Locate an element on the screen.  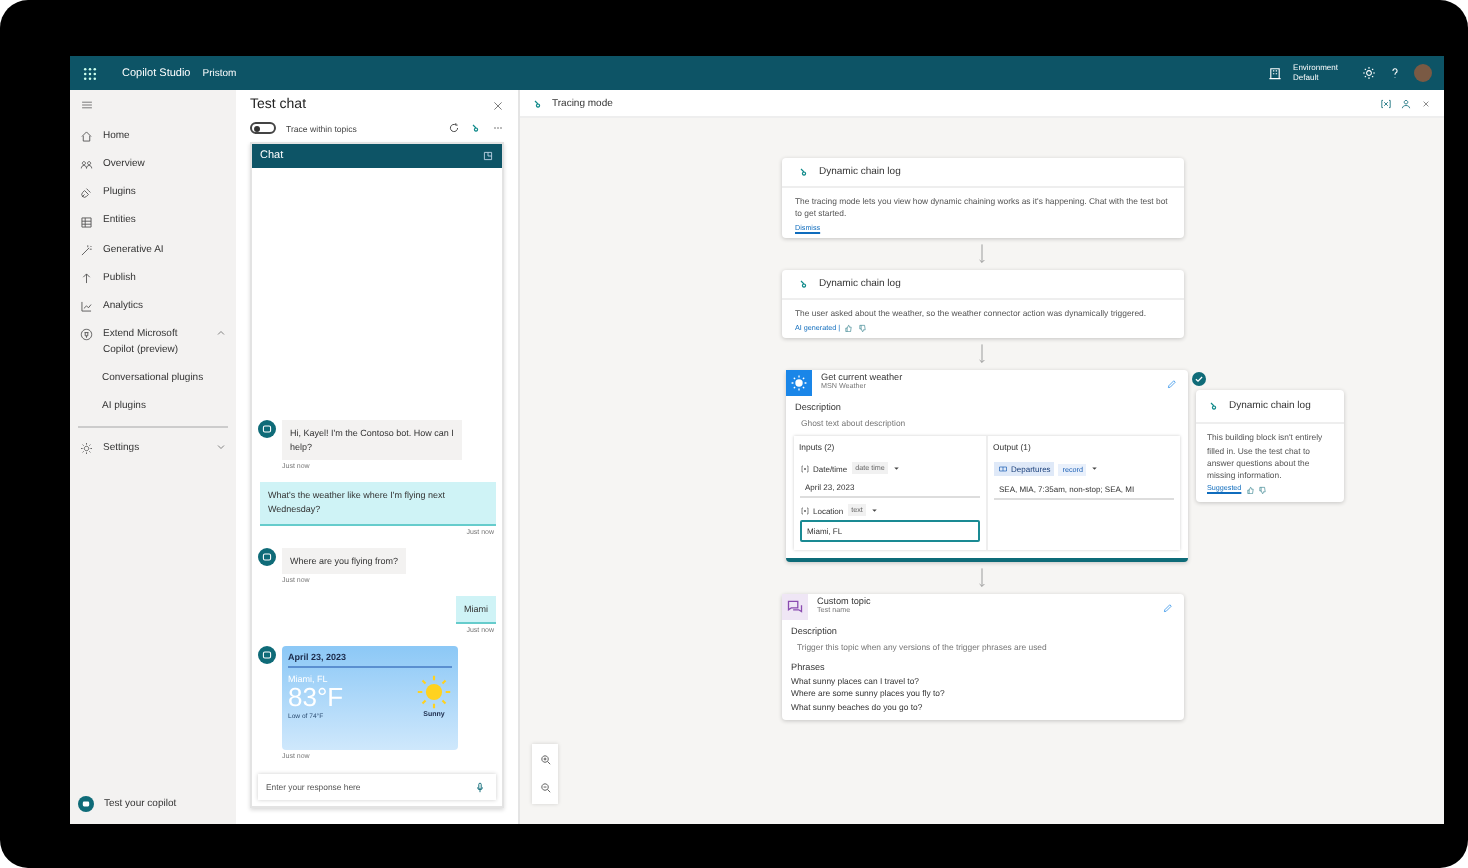
menu-icon is located at coordinates (87, 105).